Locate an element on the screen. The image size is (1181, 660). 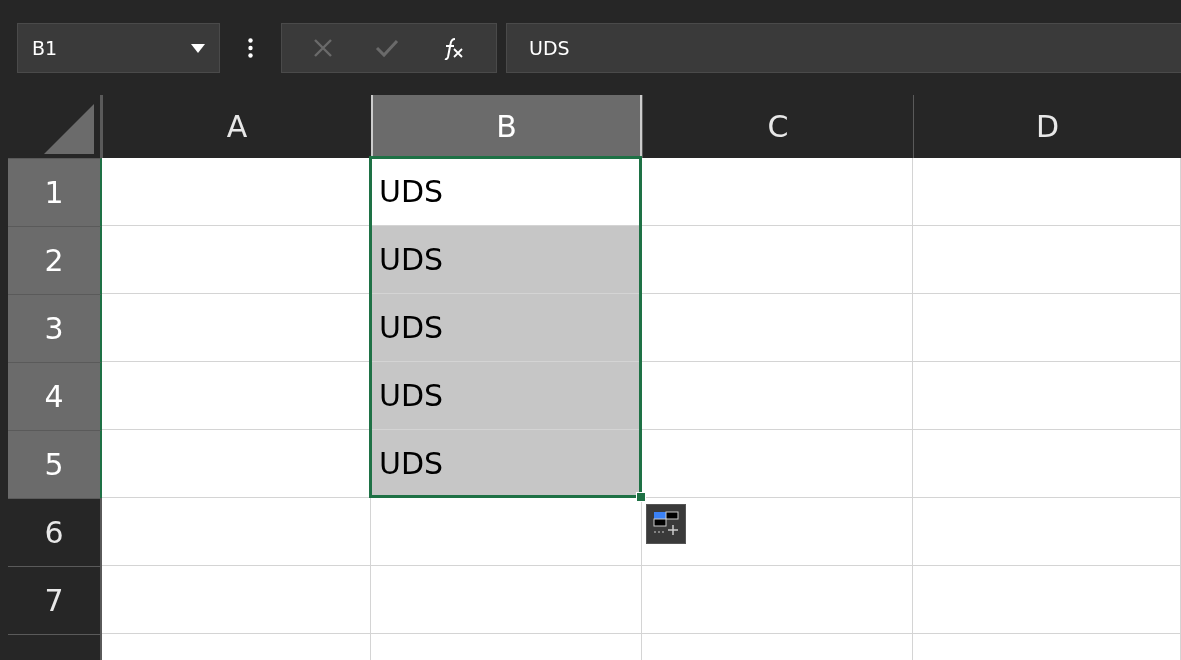
row-header: 6 is located at coordinates (55, 532).